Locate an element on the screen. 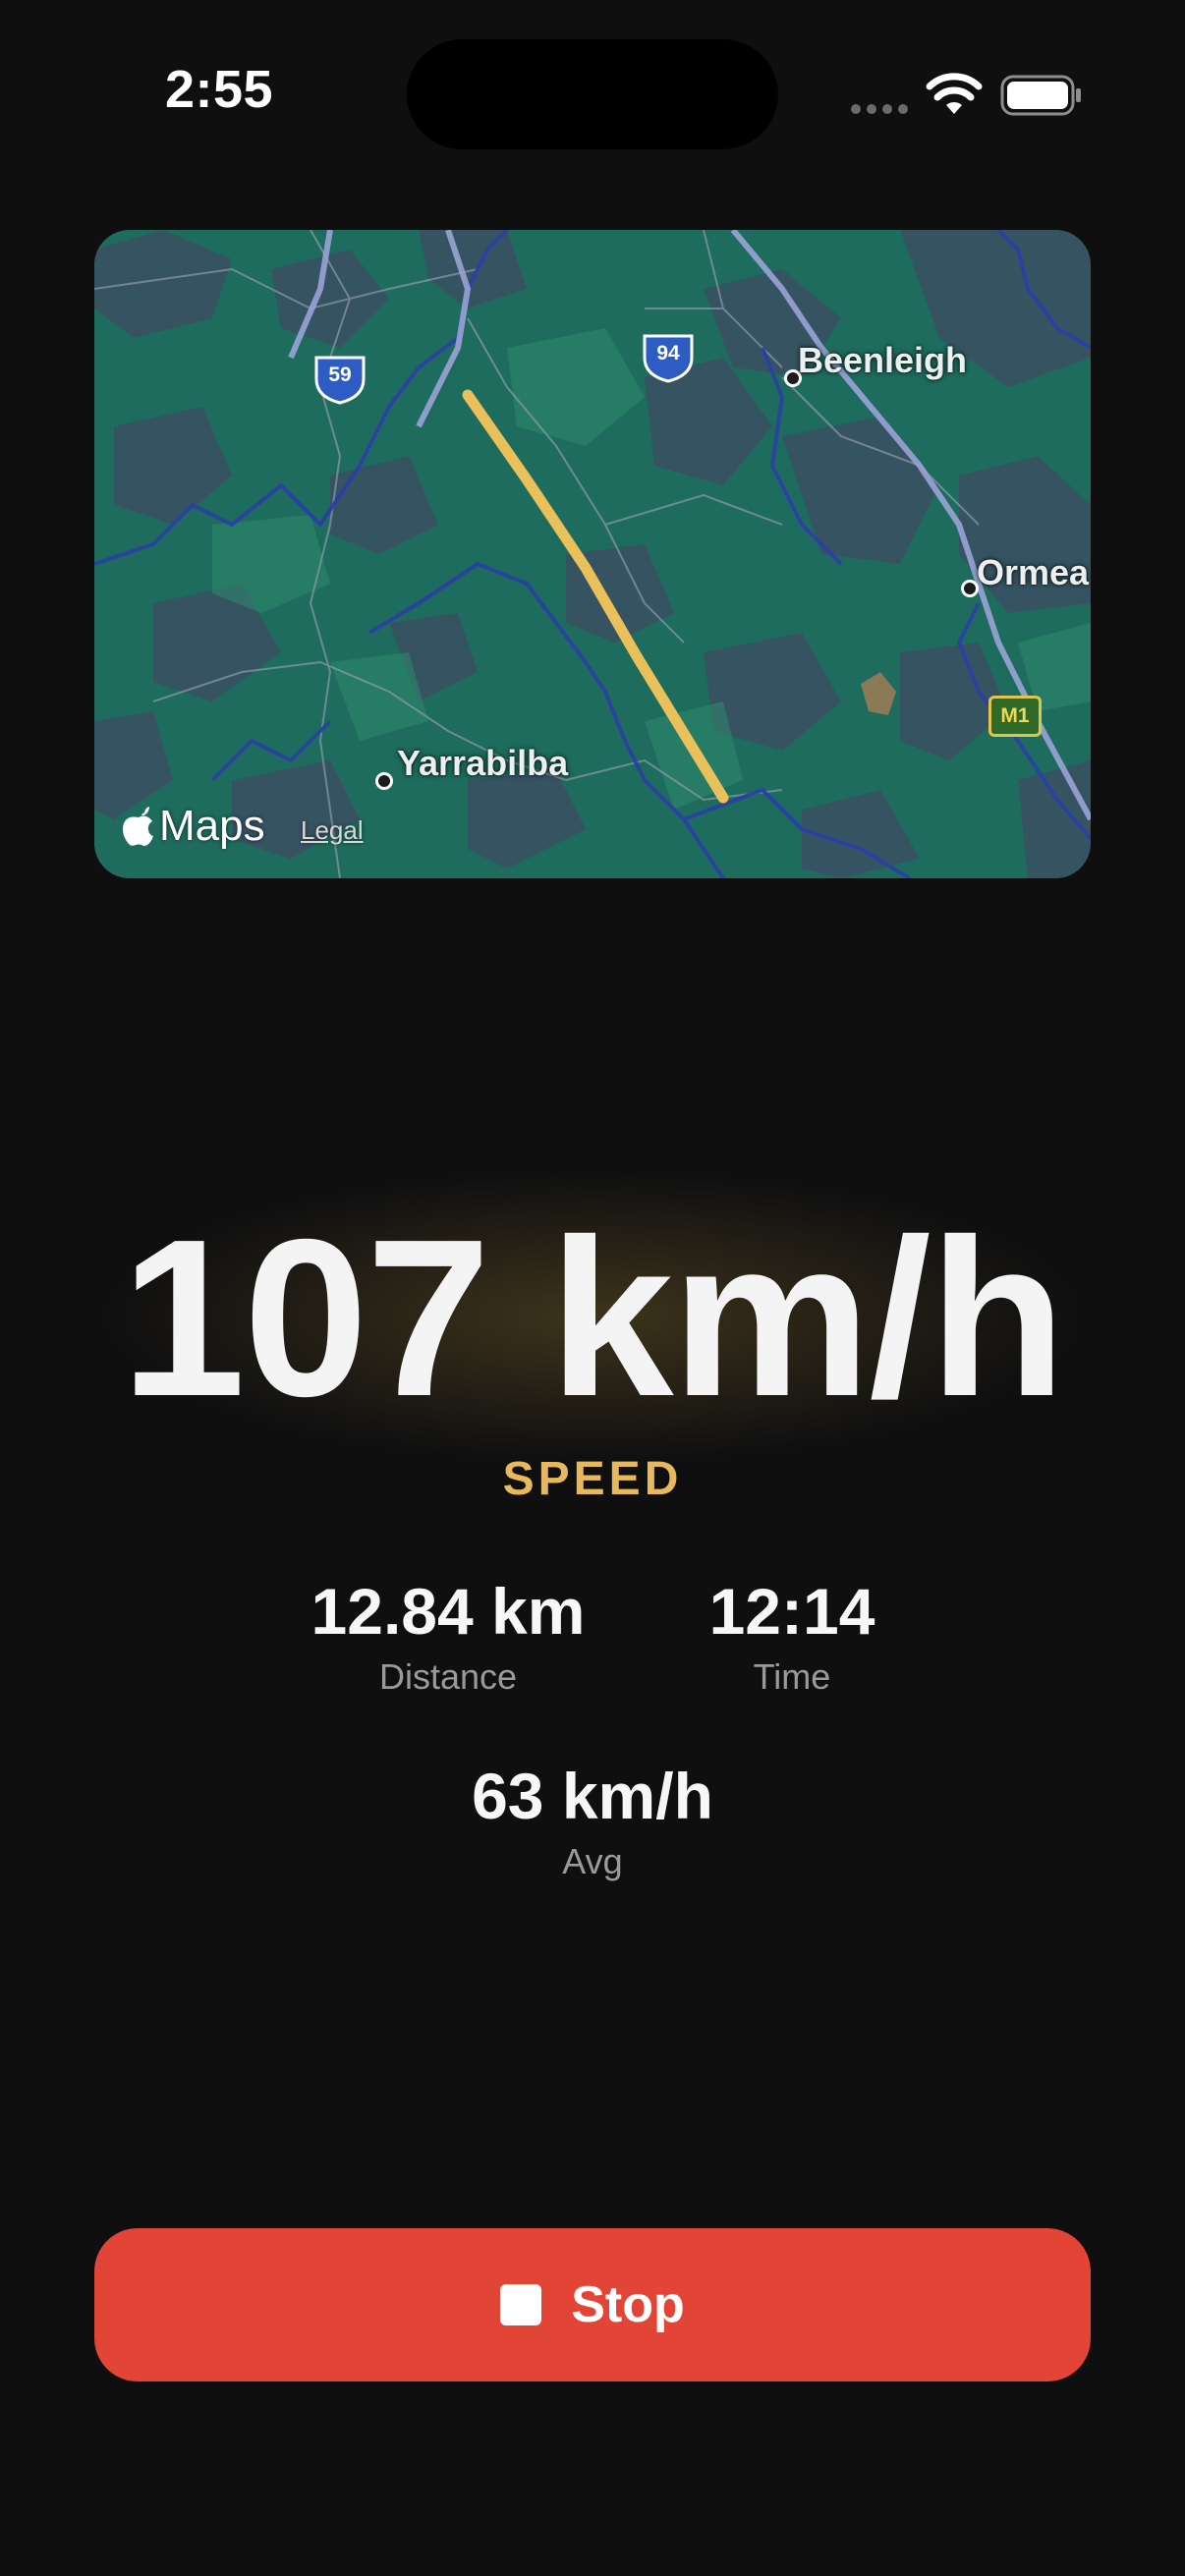 This screenshot has height=2576, width=1185. speed-label: SPEED is located at coordinates (592, 1479).